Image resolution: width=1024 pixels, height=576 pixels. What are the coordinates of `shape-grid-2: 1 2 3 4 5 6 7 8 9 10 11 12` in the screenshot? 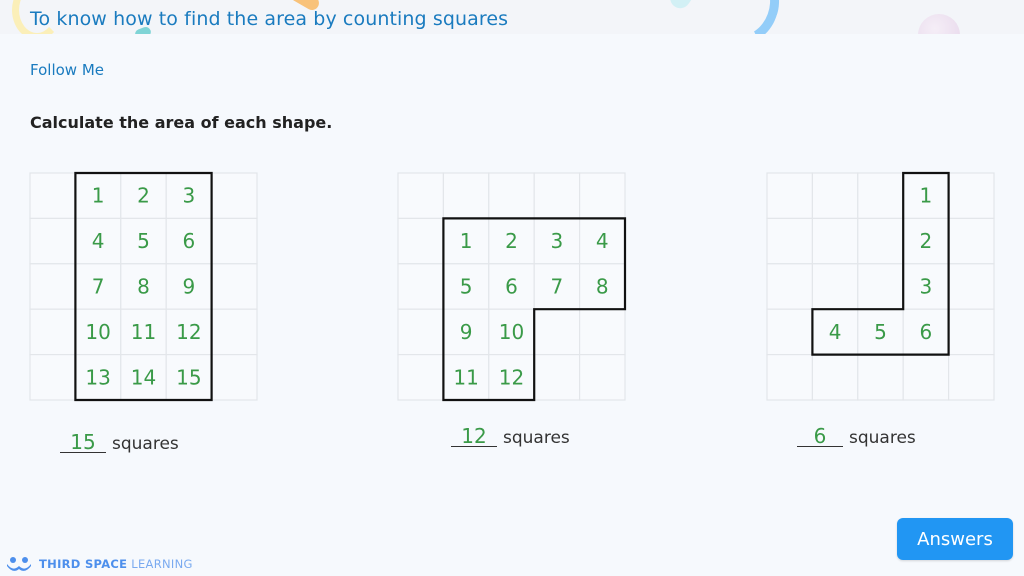 It's located at (512, 287).